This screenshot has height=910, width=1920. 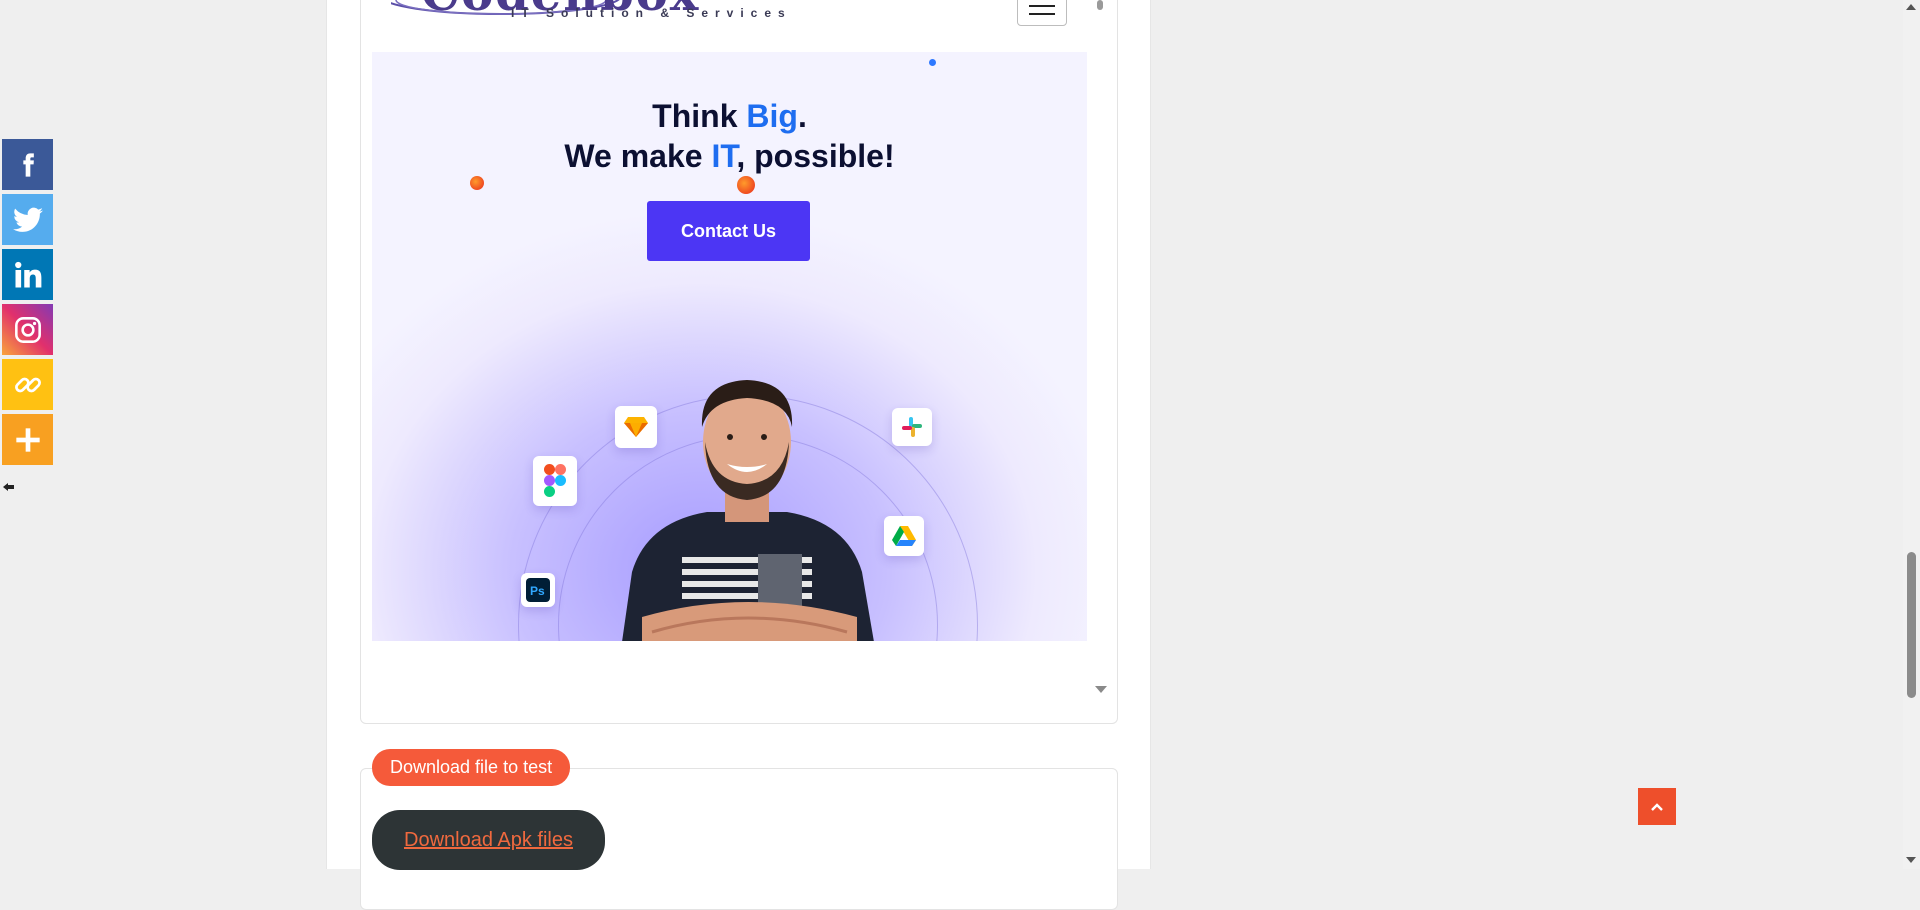 What do you see at coordinates (726, 26) in the screenshot?
I see `site-header: Codenbox IT Solution & Services` at bounding box center [726, 26].